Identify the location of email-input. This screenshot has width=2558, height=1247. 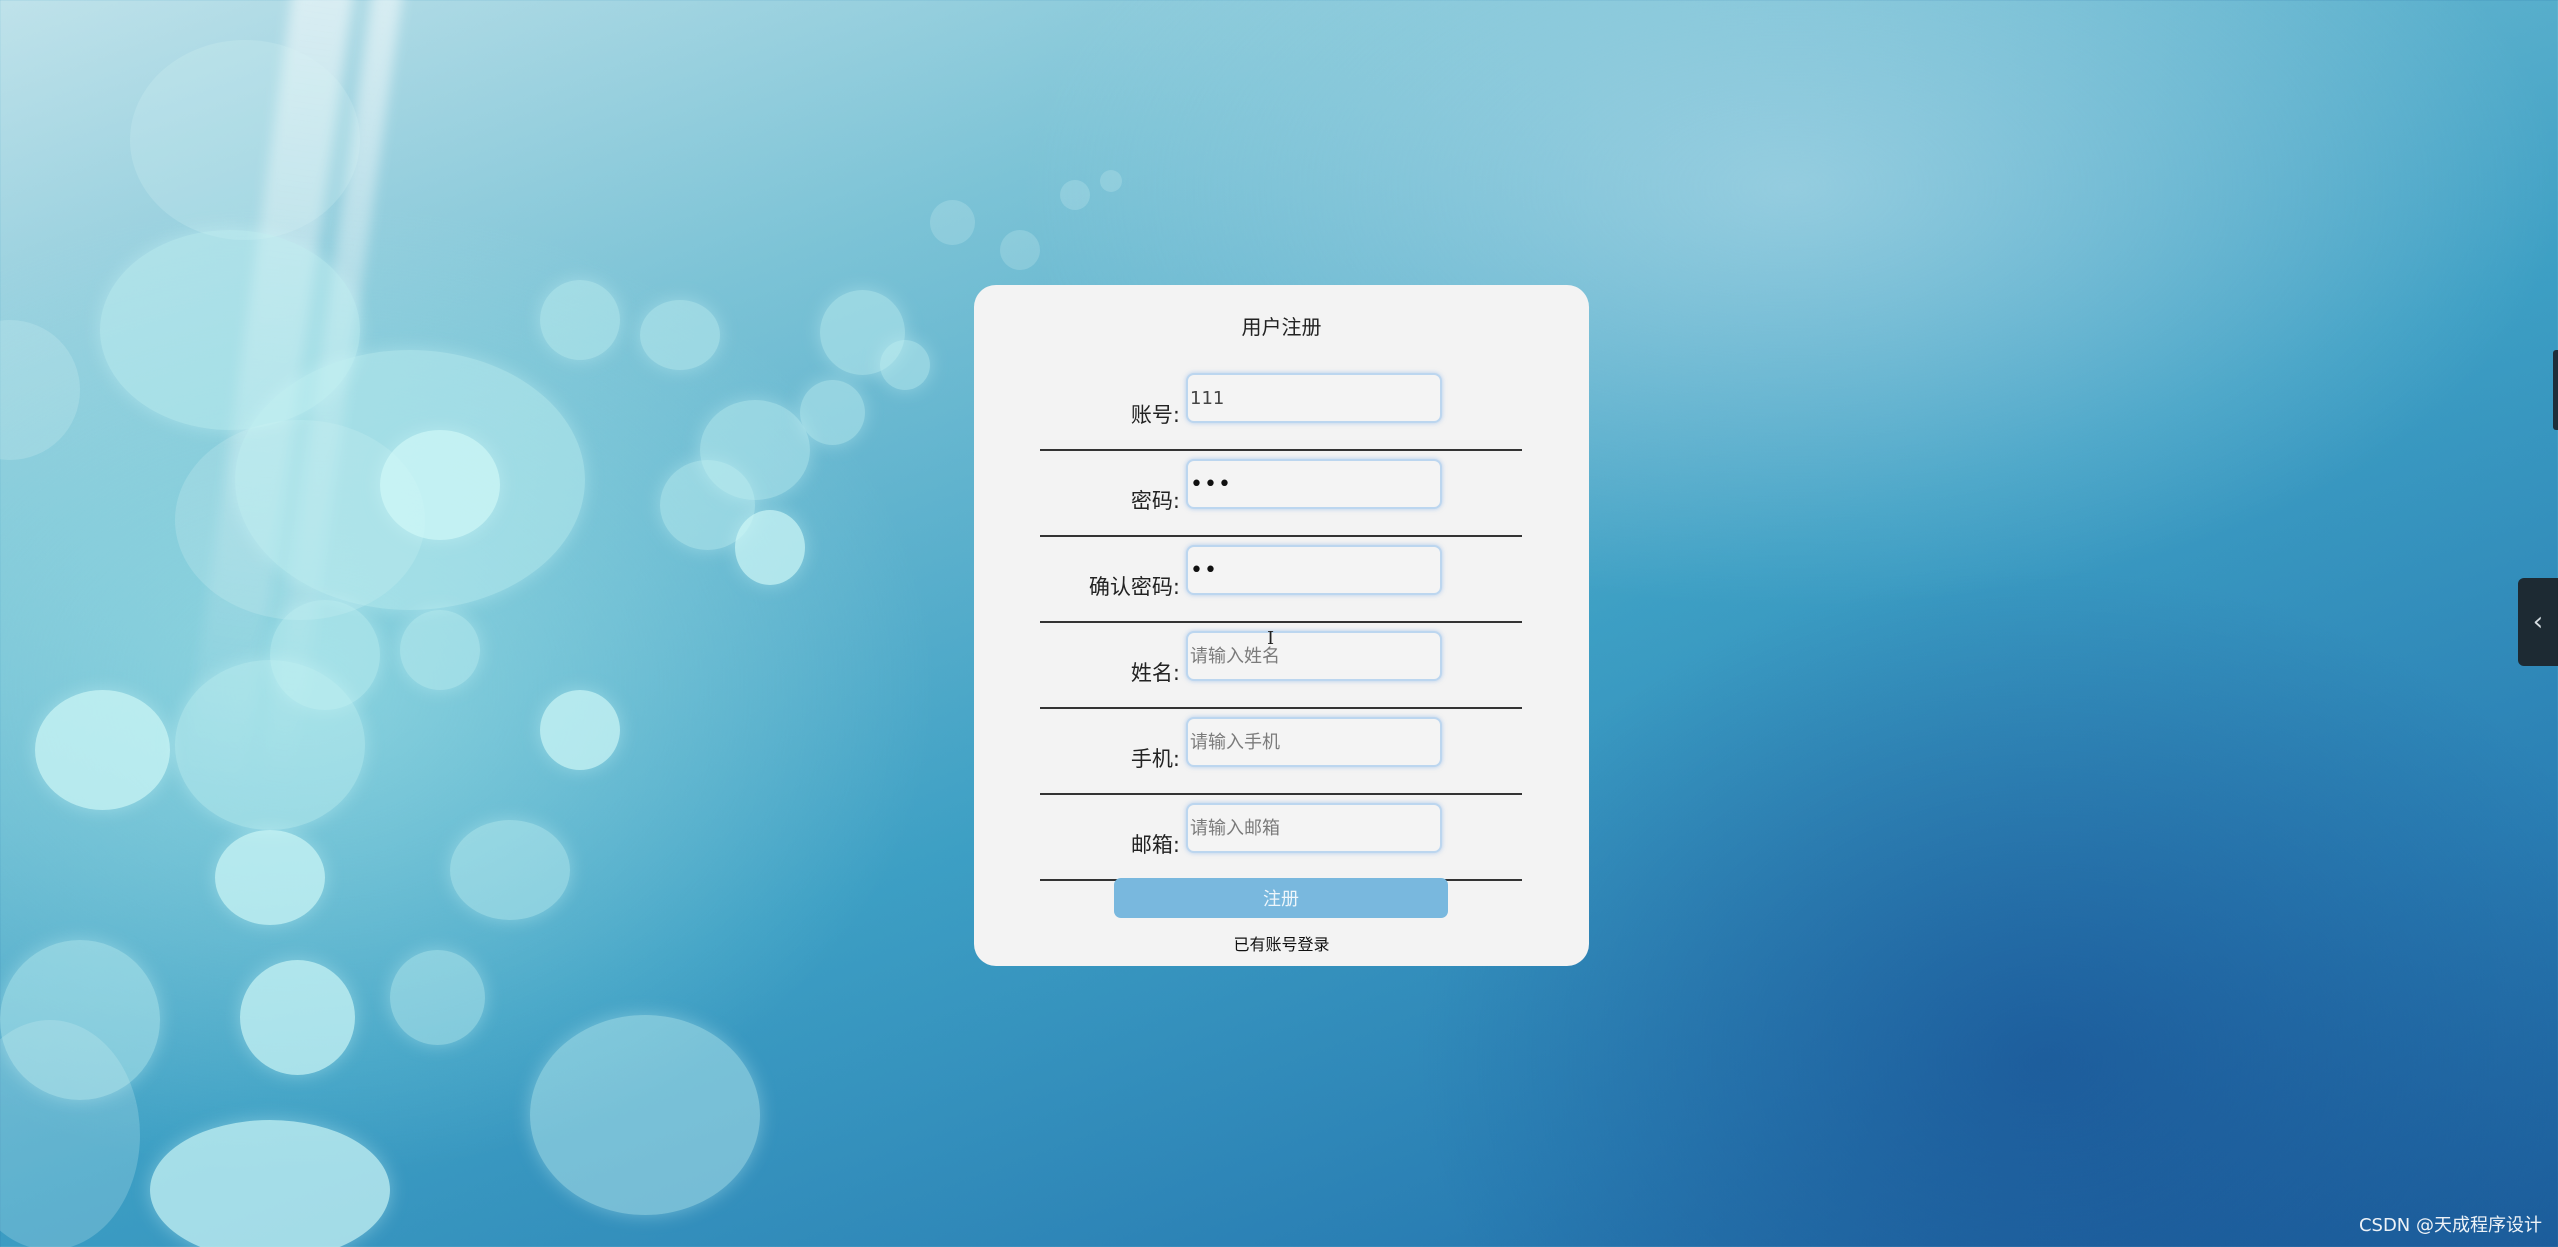
(1314, 828).